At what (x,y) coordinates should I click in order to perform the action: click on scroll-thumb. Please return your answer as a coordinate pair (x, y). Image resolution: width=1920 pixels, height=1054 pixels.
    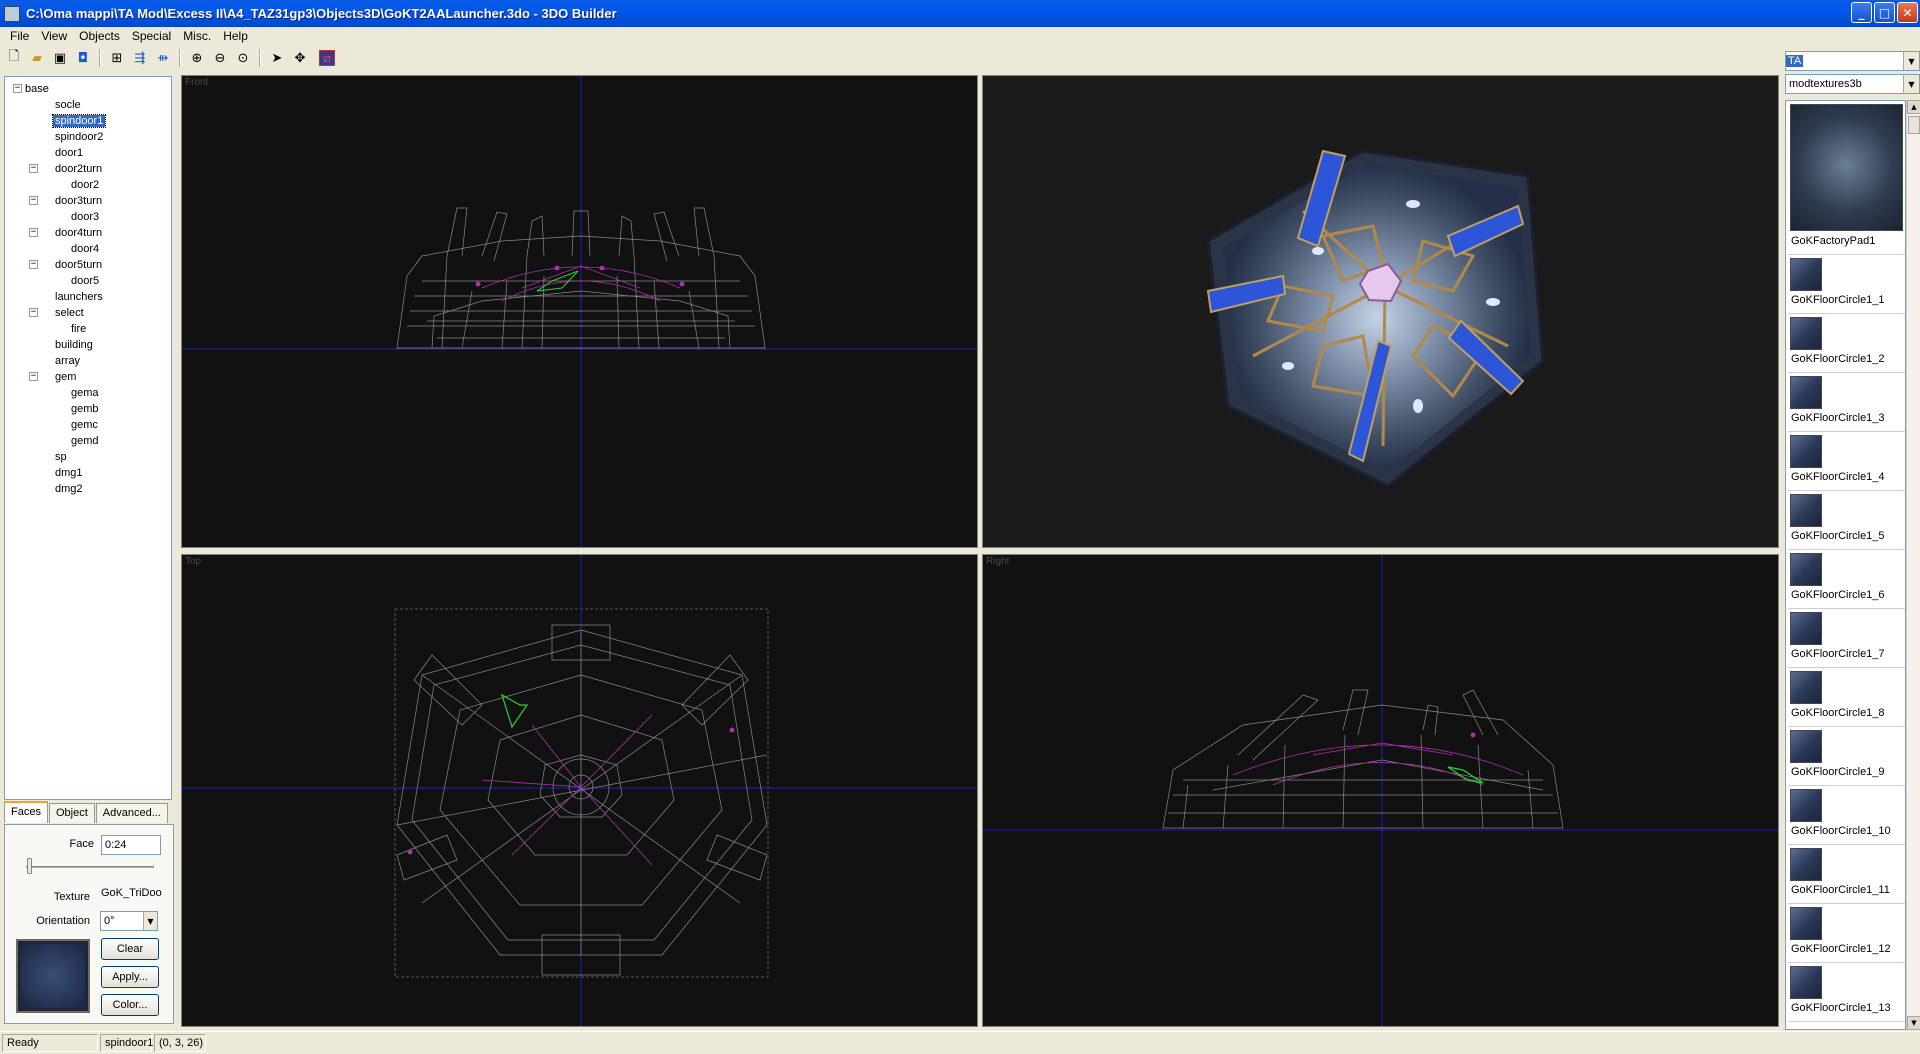
    Looking at the image, I should click on (1914, 125).